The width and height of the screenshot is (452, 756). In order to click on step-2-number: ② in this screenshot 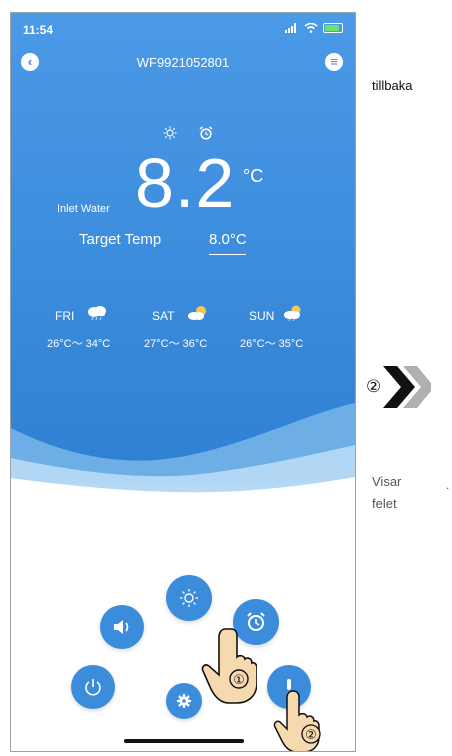, I will do `click(374, 386)`.